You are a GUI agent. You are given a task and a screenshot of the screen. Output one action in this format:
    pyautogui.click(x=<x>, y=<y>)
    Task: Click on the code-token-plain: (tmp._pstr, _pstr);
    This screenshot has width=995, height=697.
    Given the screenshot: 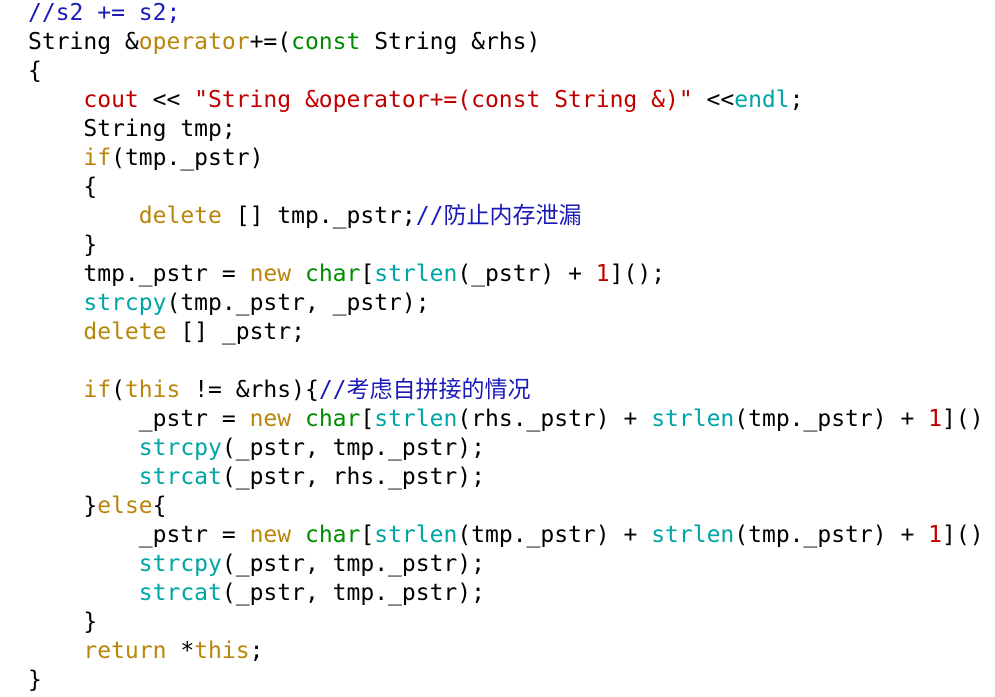 What is the action you would take?
    pyautogui.click(x=298, y=303)
    